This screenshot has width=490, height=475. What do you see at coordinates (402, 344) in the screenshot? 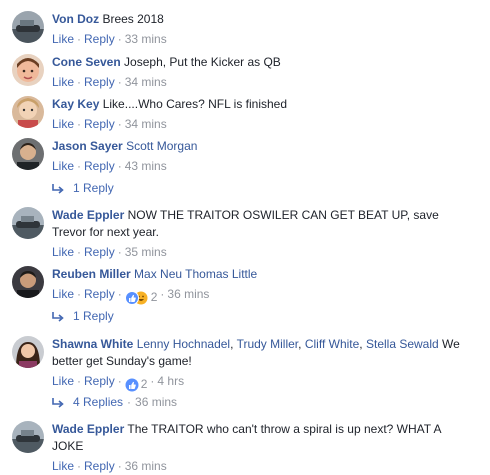
I see `mention-link: Stella Sewald` at bounding box center [402, 344].